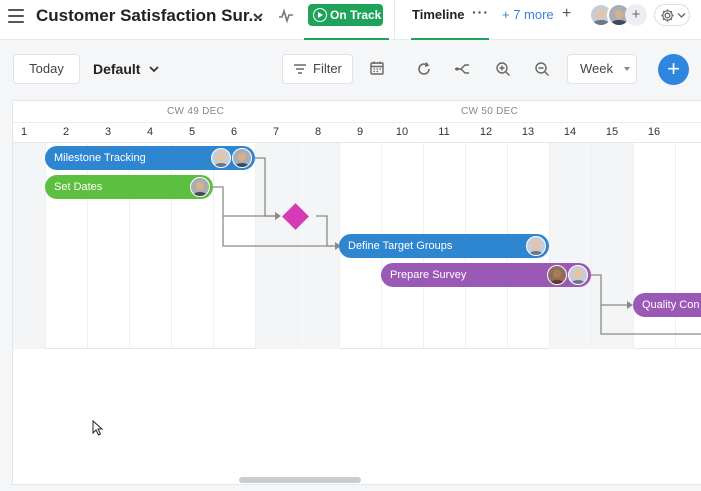 This screenshot has height=491, width=701. What do you see at coordinates (78, 187) in the screenshot?
I see `task-name: Set Dates` at bounding box center [78, 187].